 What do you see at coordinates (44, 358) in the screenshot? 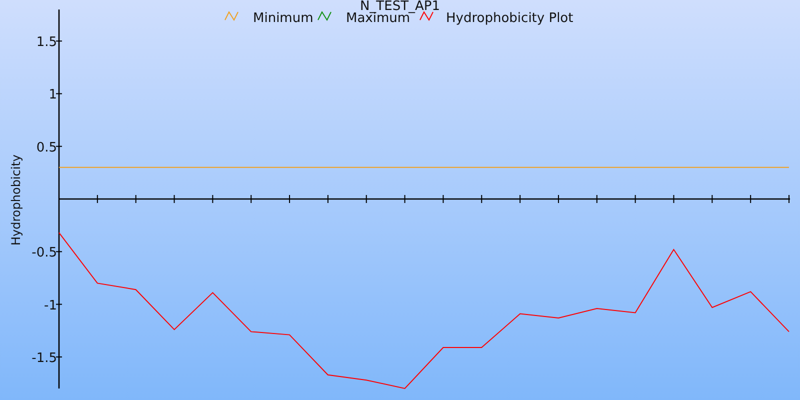
I see `y-tick-label: -1.5` at bounding box center [44, 358].